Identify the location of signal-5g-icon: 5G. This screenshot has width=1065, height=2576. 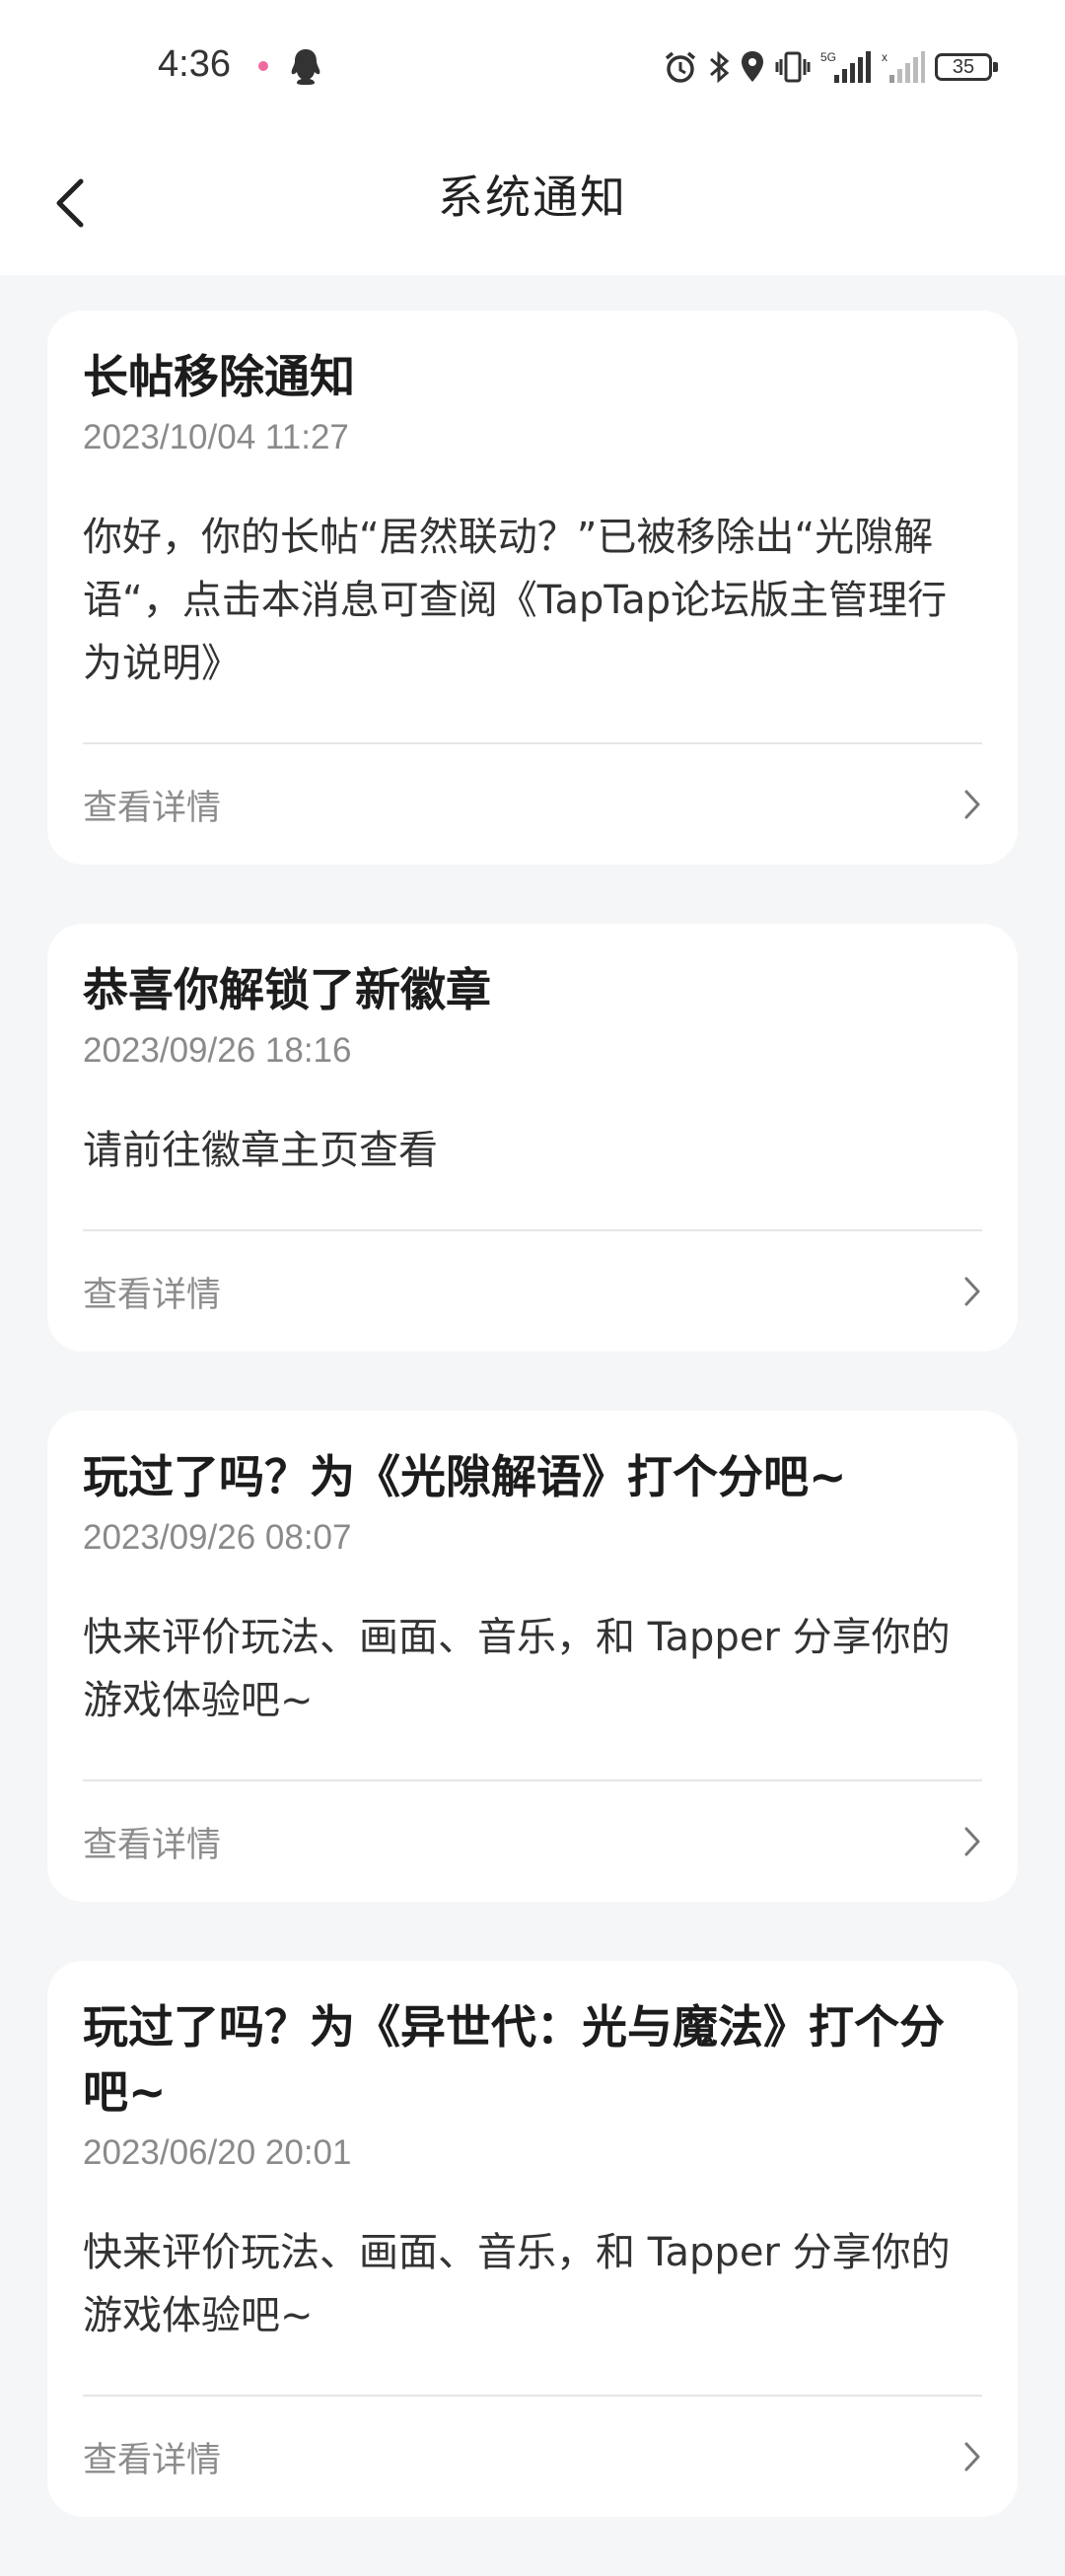
(845, 66).